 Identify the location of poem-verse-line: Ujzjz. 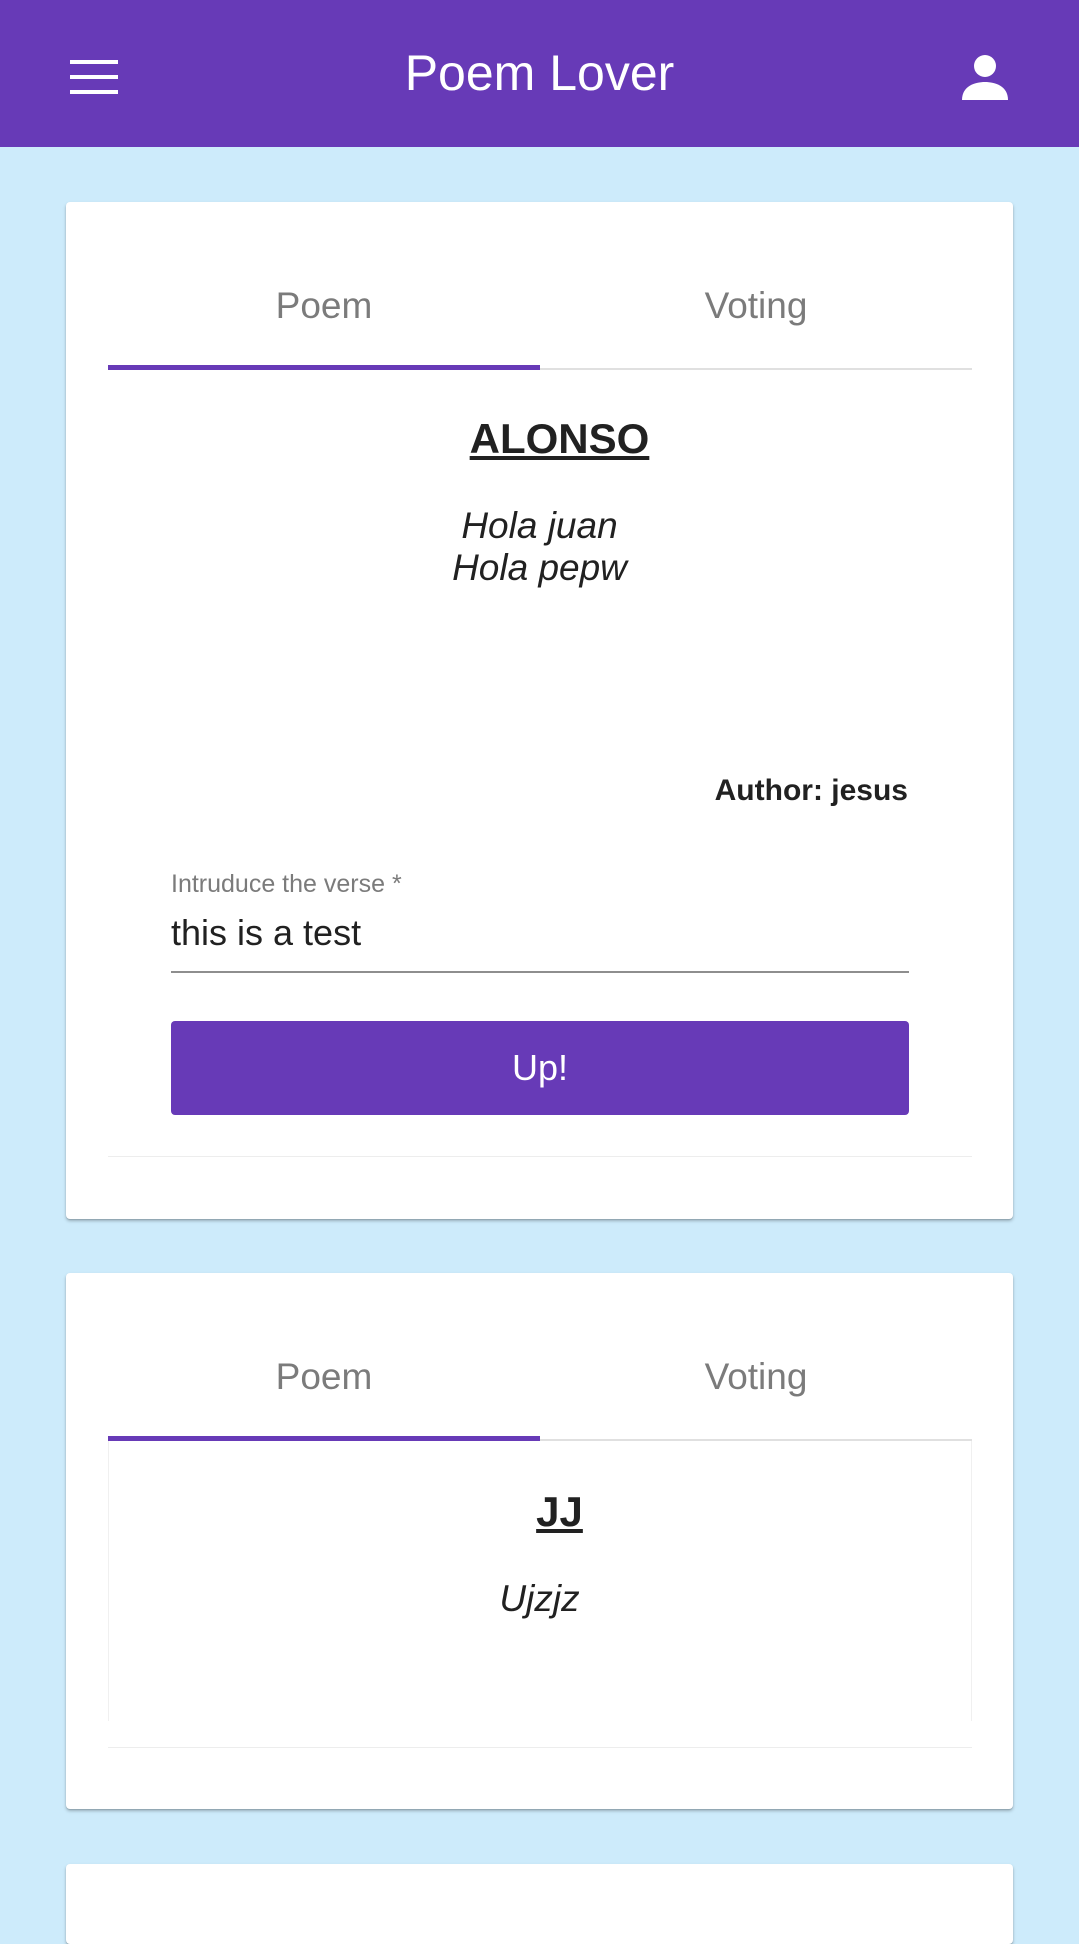
(539, 1598).